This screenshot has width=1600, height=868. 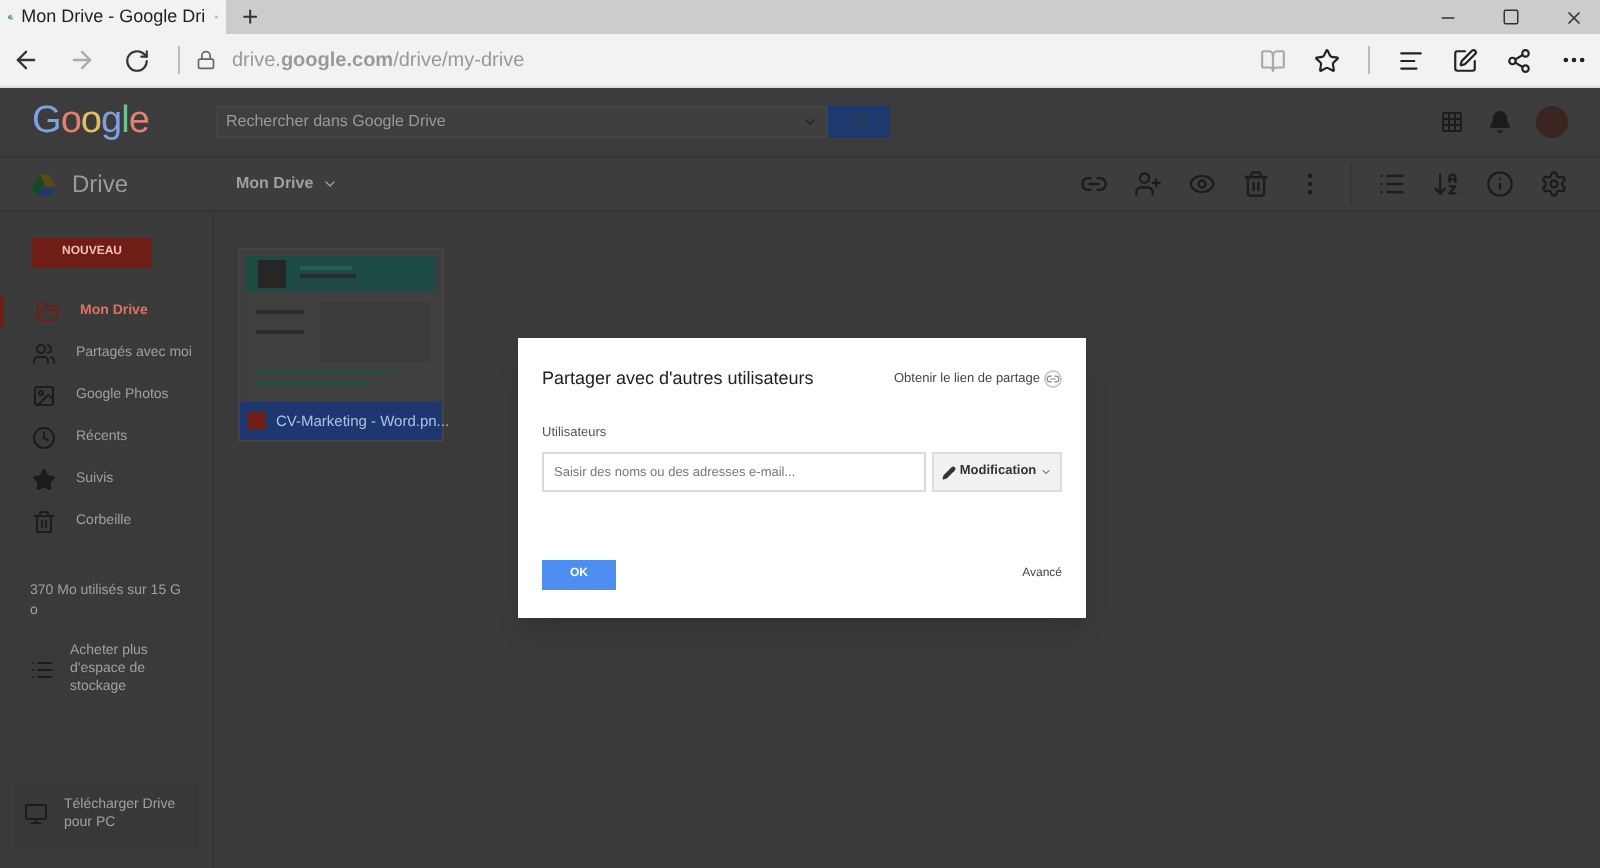 I want to click on new-tab-button: +, so click(x=250, y=19).